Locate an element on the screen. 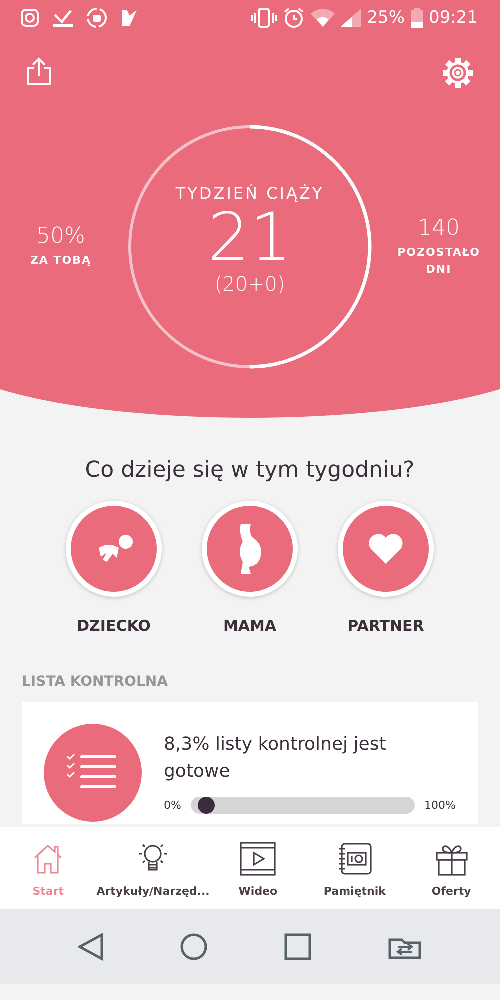  clock-time: 09:21 is located at coordinates (453, 18).